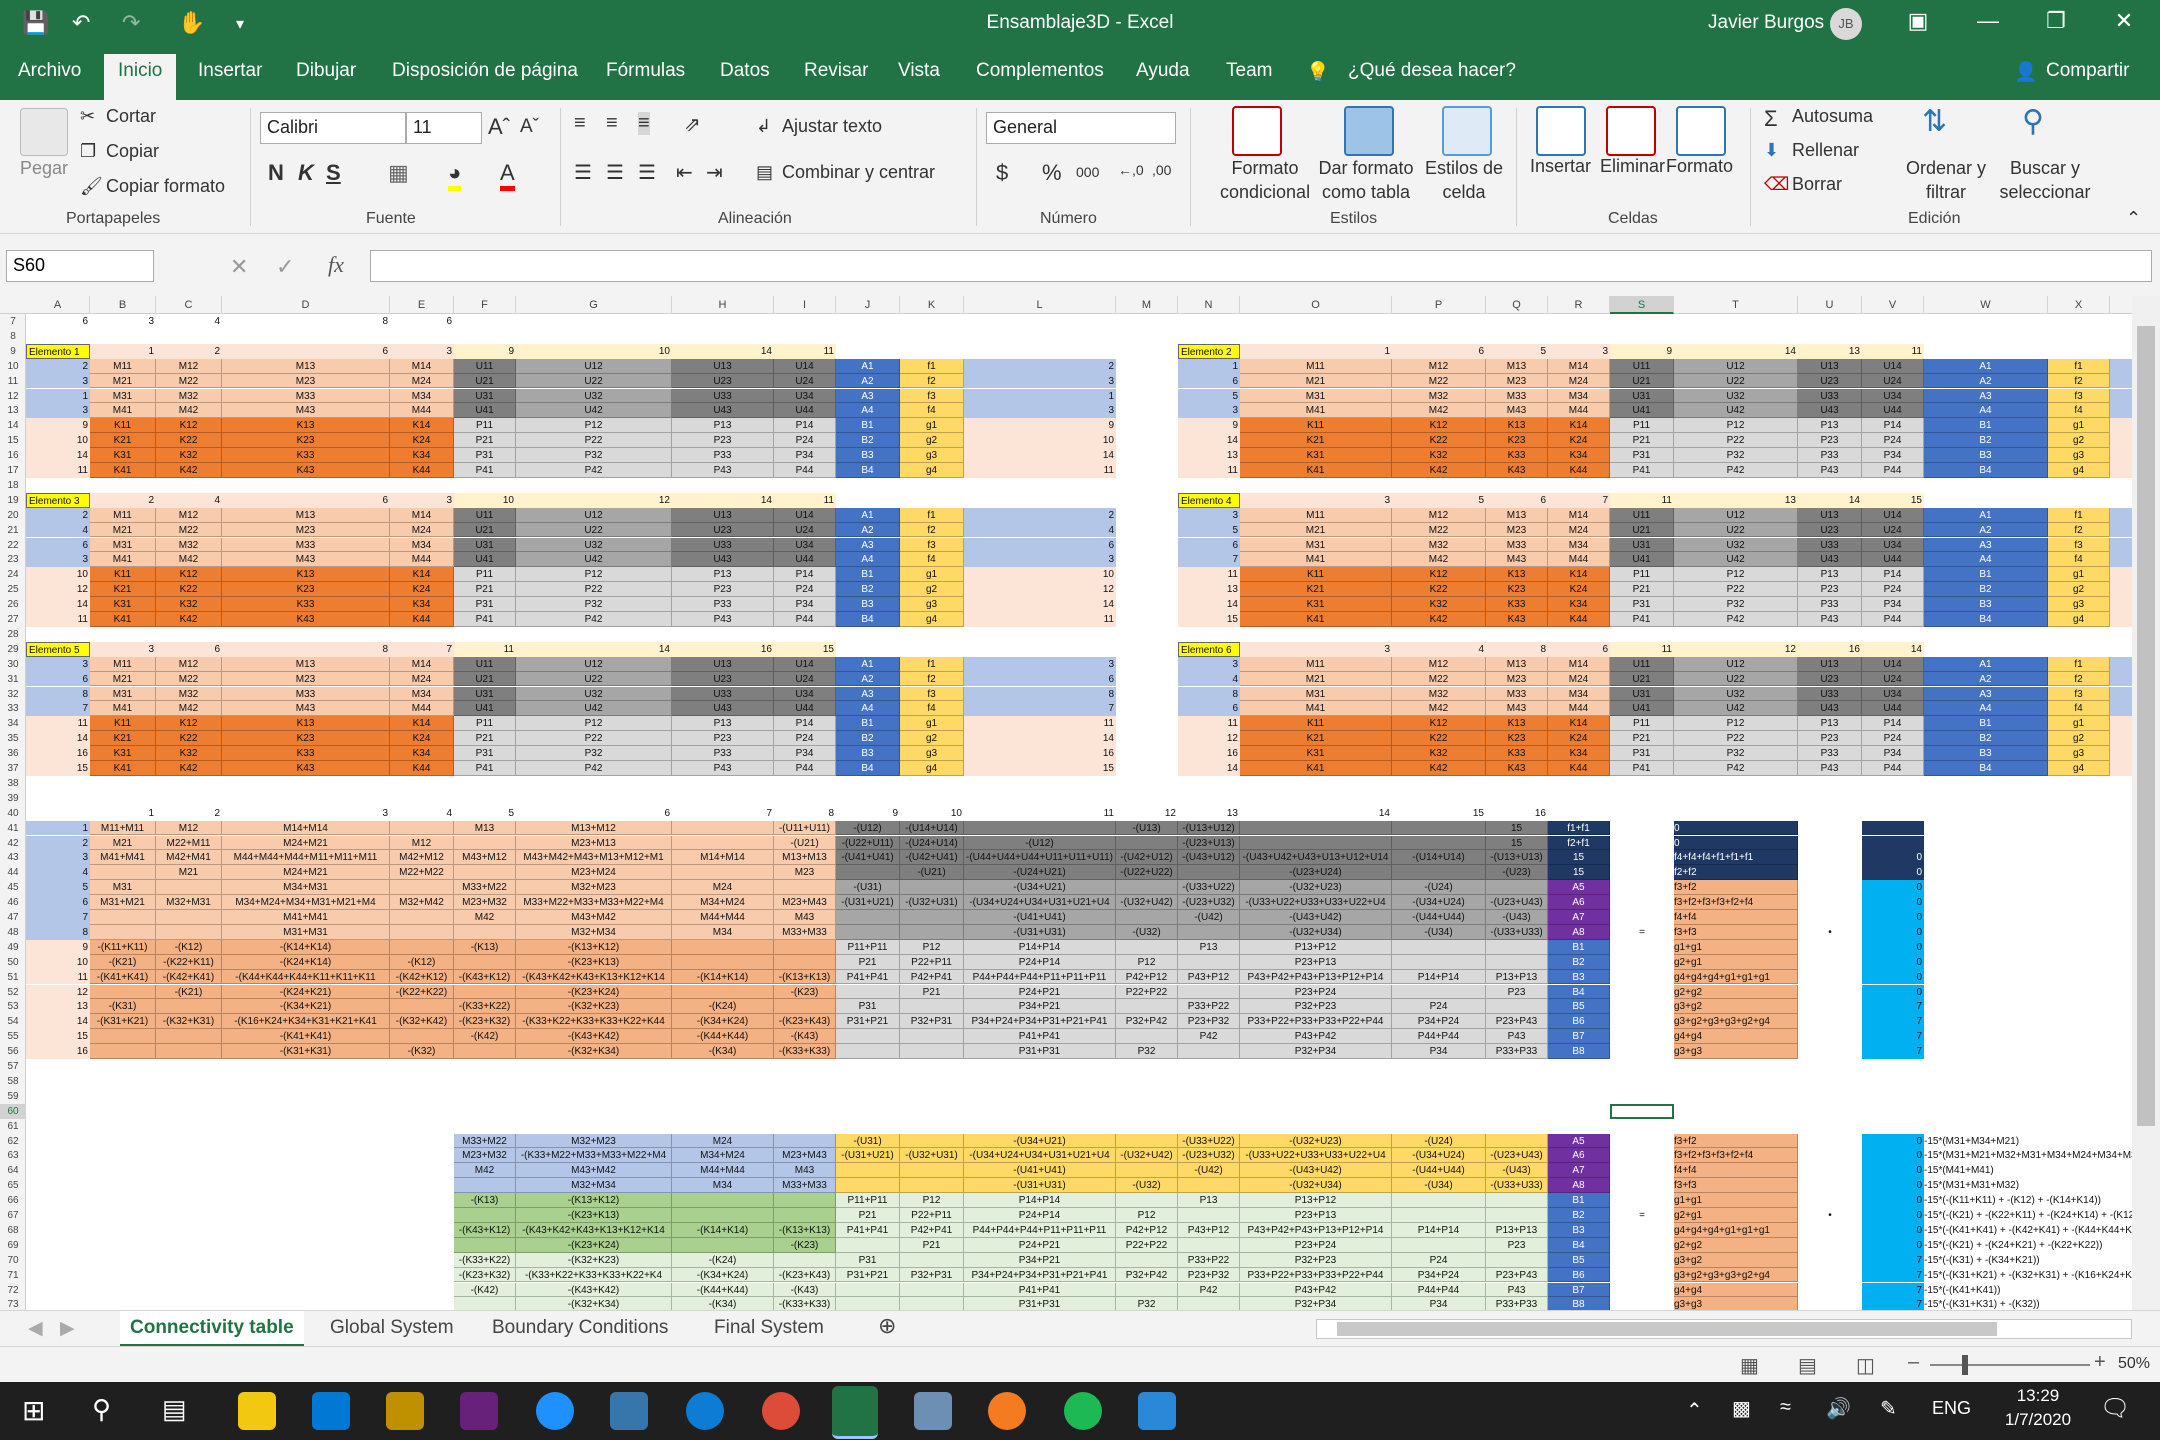 The width and height of the screenshot is (2160, 1440). Describe the element at coordinates (13, 708) in the screenshot. I see `row-header: 33` at that location.